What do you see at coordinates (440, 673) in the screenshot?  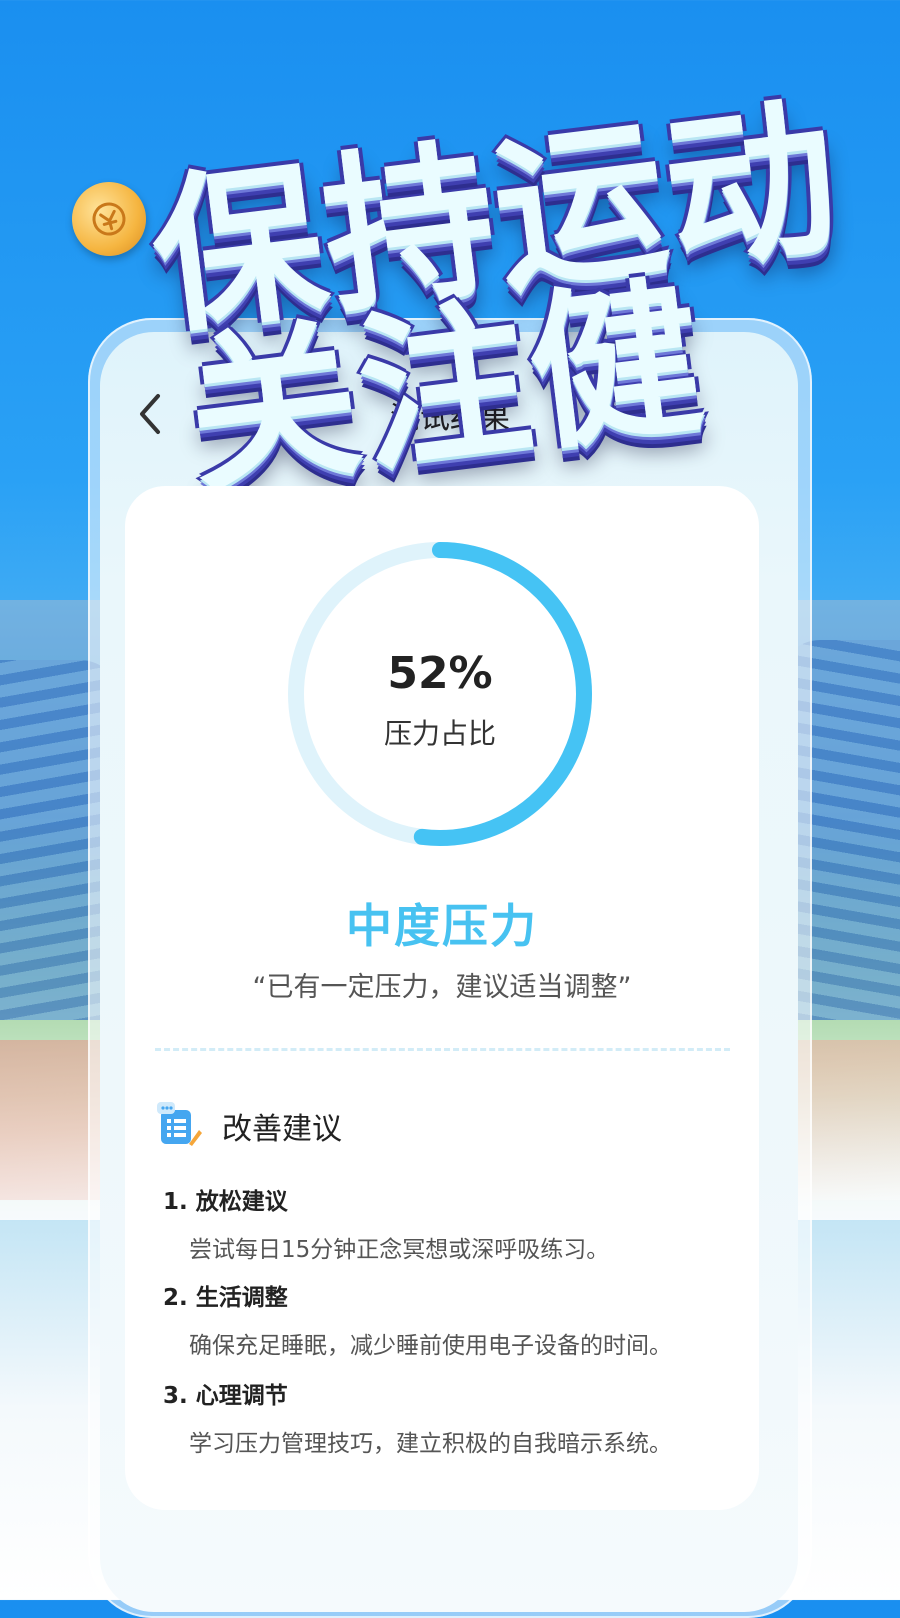 I see `pressure-percent: 52%` at bounding box center [440, 673].